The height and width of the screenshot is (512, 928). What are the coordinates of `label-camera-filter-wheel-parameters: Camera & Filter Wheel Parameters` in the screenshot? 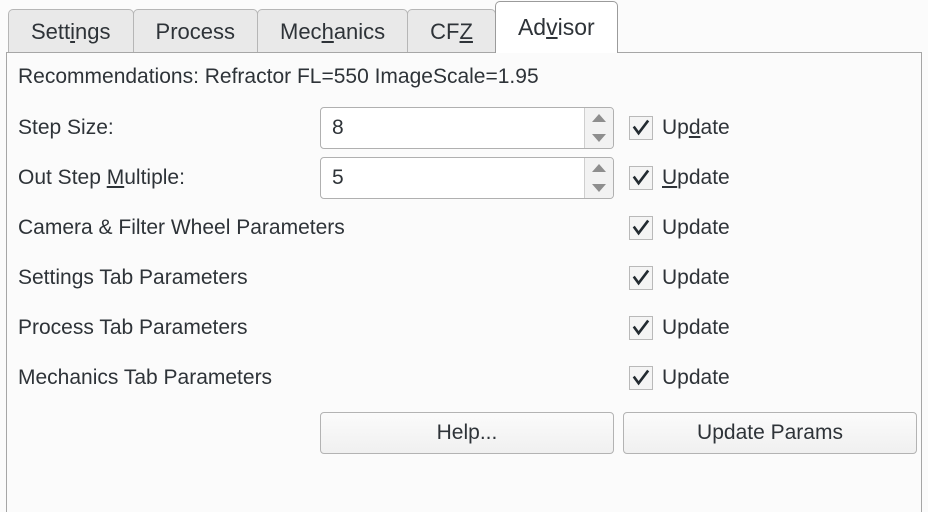 It's located at (181, 227).